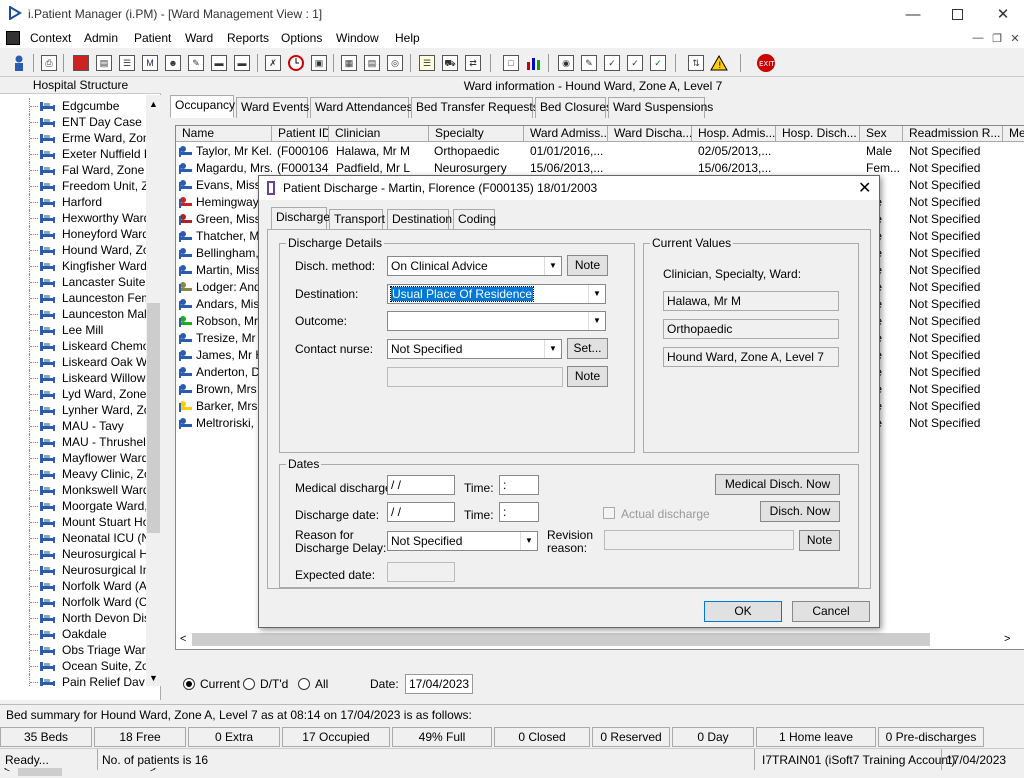 The height and width of the screenshot is (778, 1024). What do you see at coordinates (249, 684) in the screenshot?
I see `radio-dtd` at bounding box center [249, 684].